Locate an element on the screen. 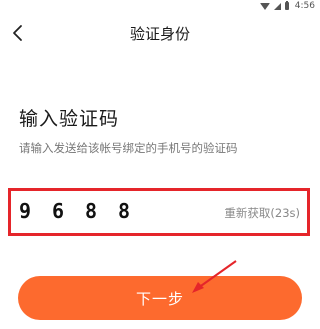  code-digits: 9 6 8 8 is located at coordinates (85, 211).